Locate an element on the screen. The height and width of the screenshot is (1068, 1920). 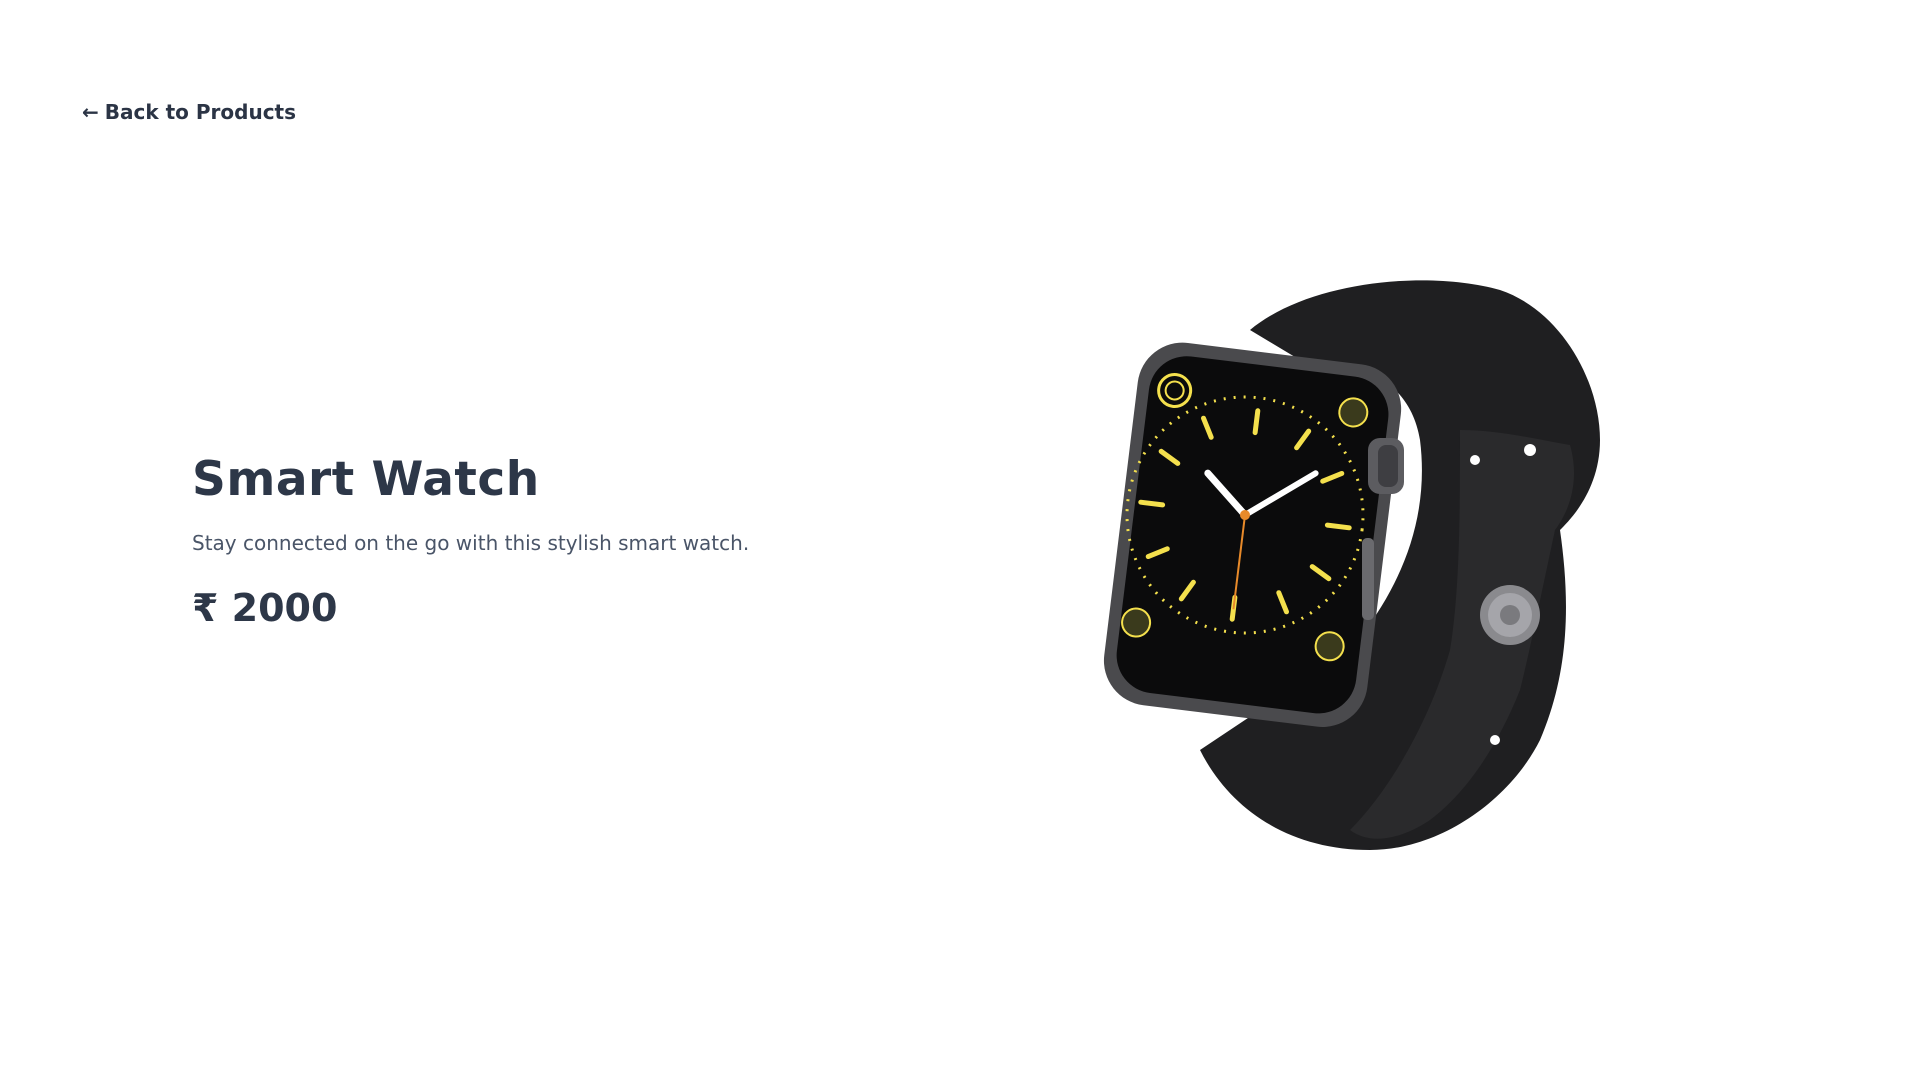
product-title: Smart Watch is located at coordinates (366, 479).